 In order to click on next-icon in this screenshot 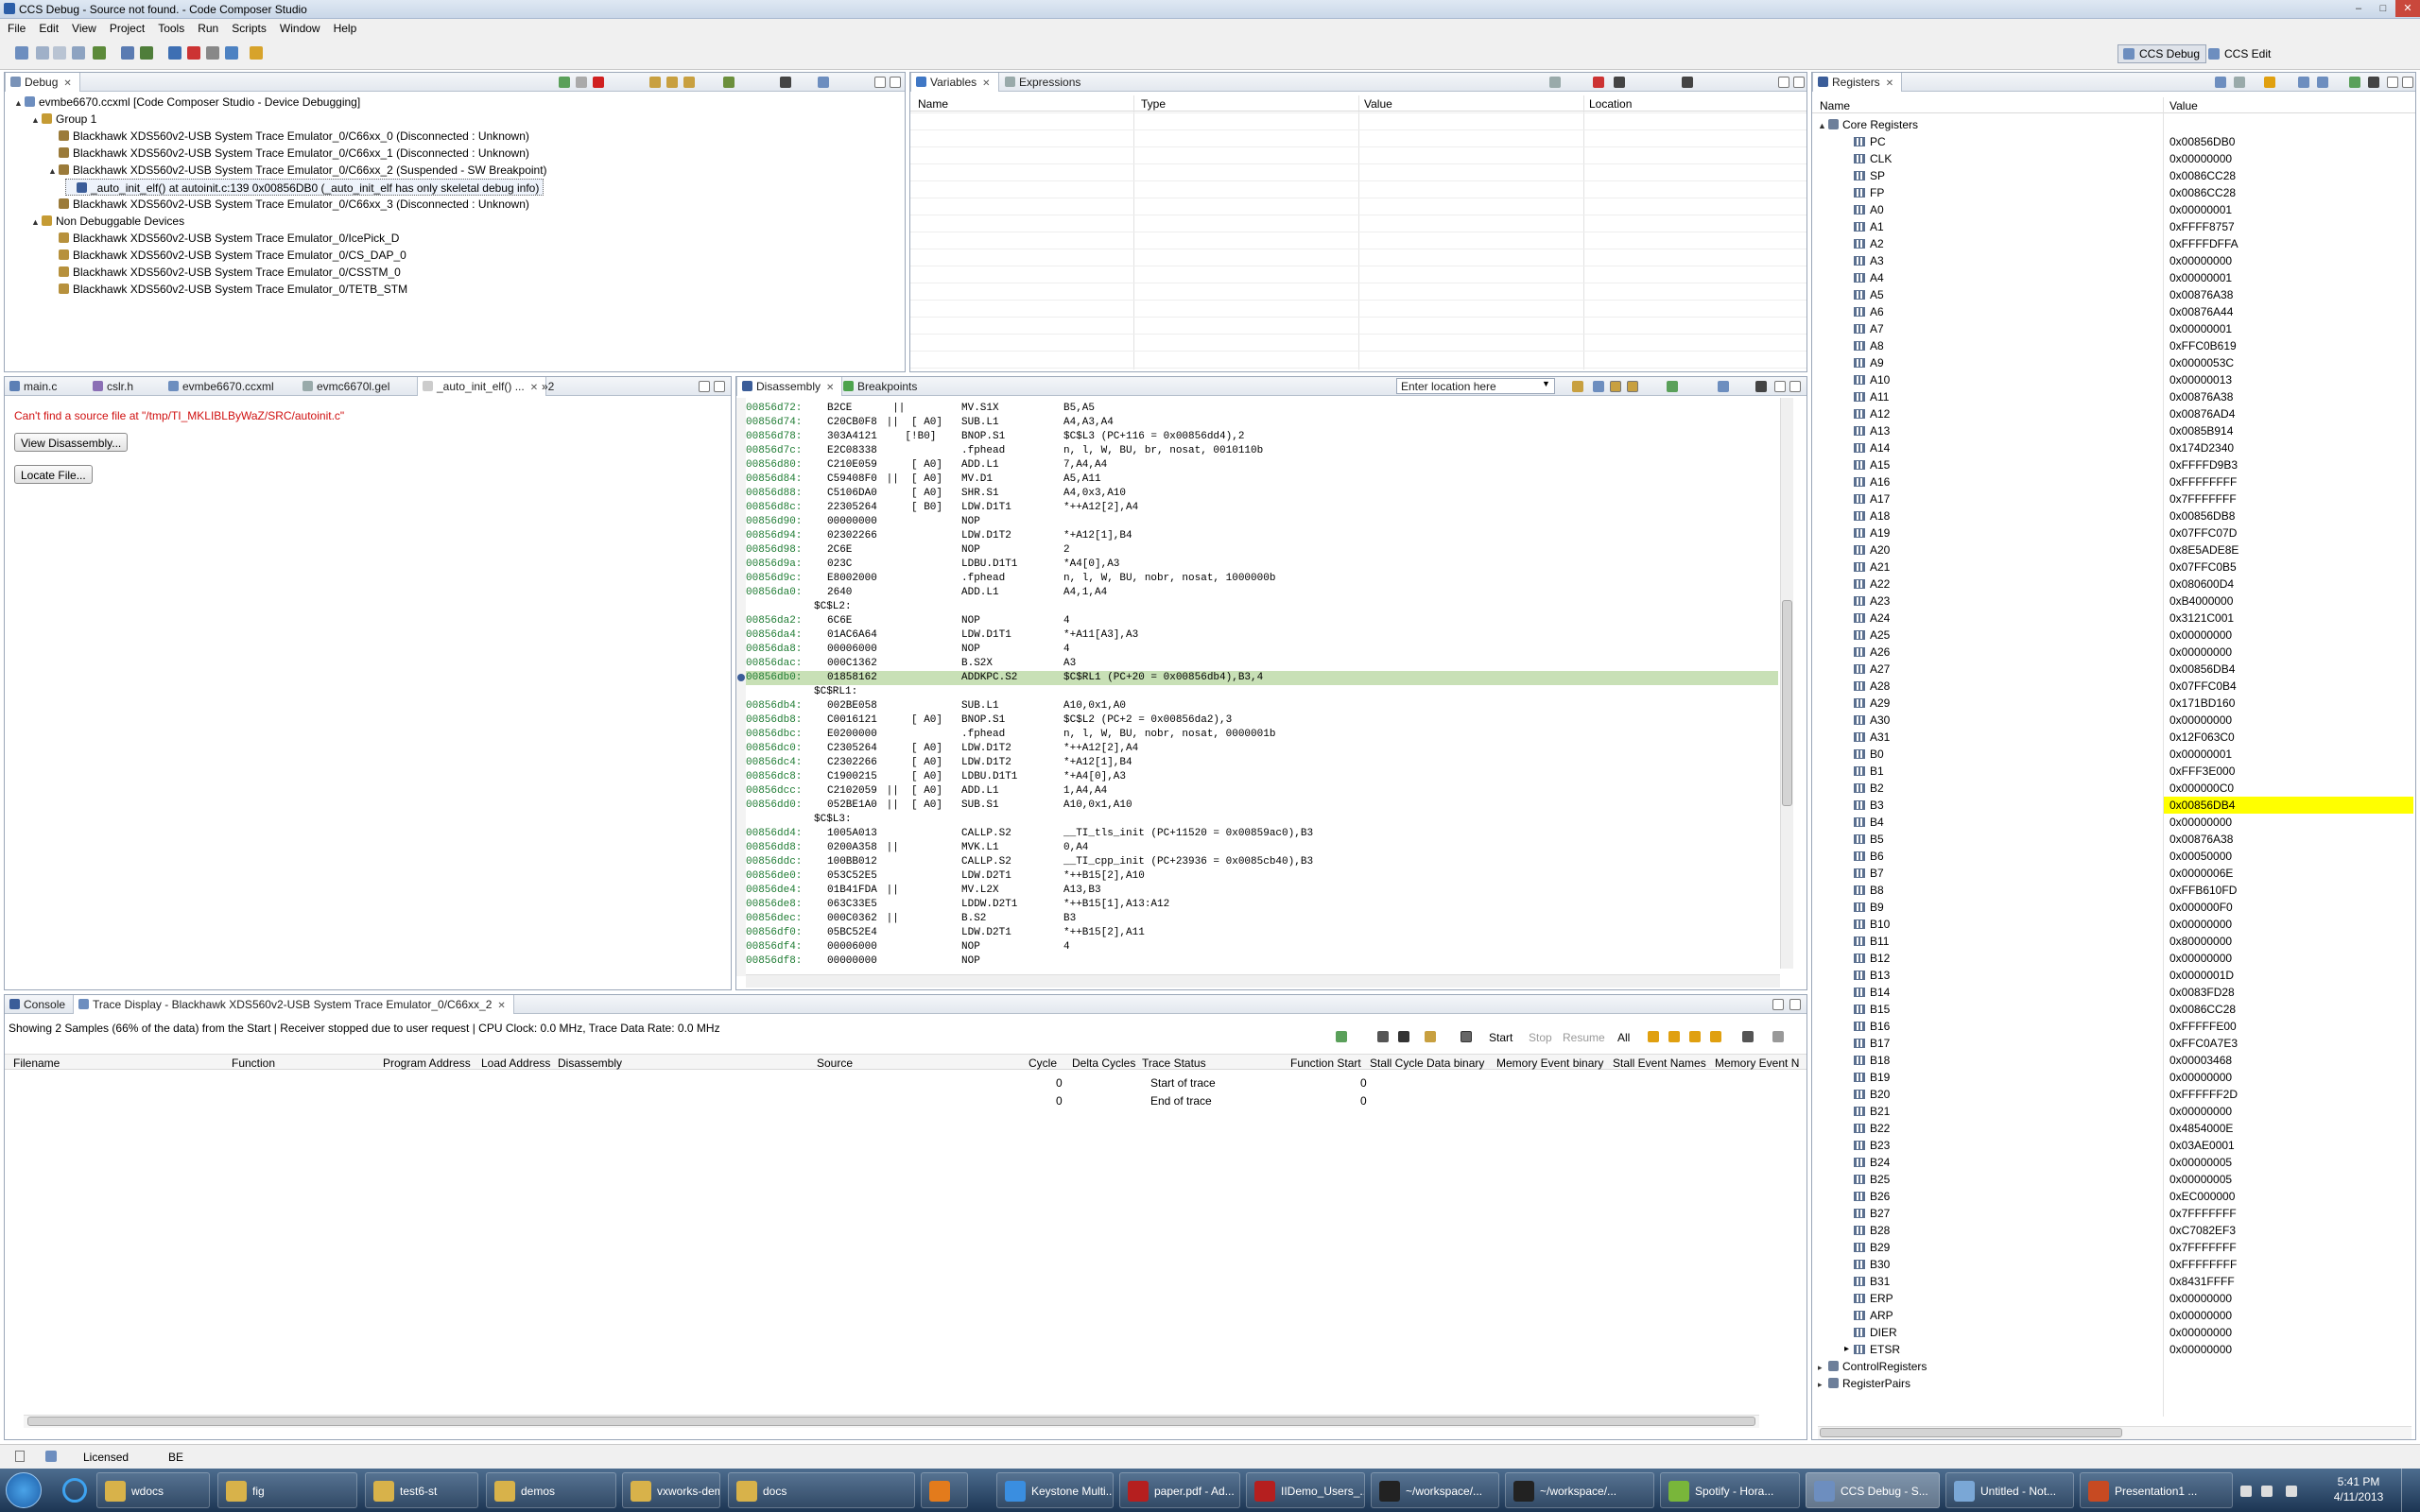, I will do `click(1695, 1036)`.